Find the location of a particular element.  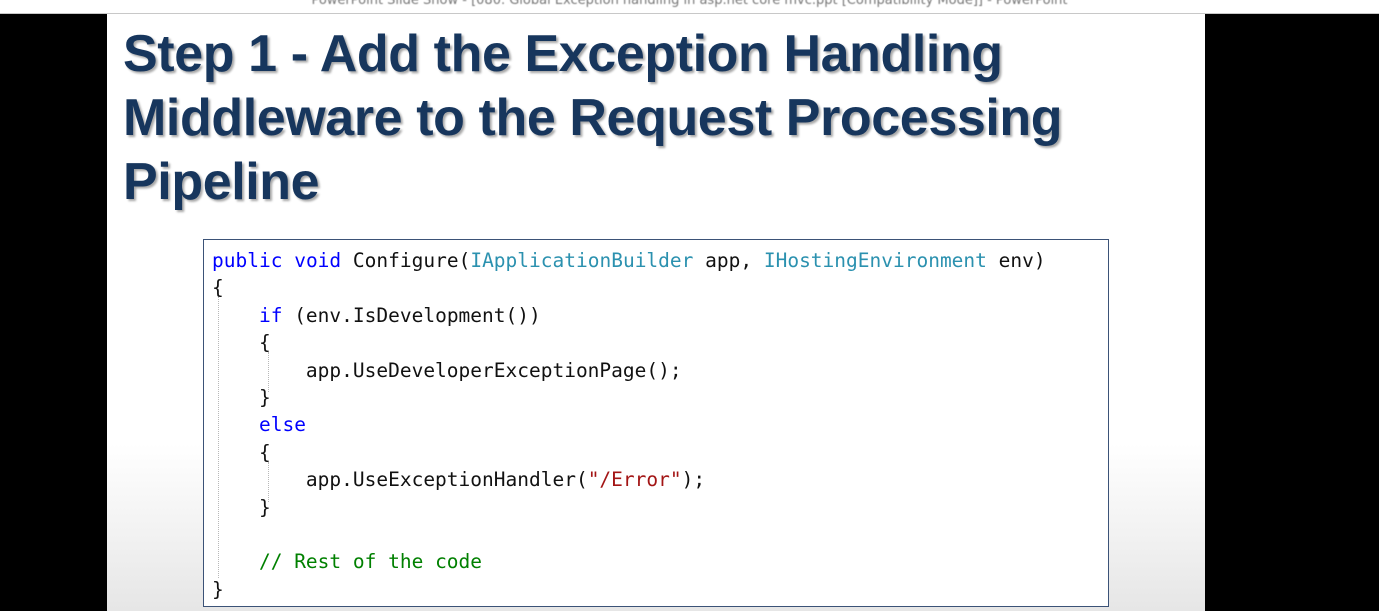

code-line-13: } is located at coordinates (218, 589).